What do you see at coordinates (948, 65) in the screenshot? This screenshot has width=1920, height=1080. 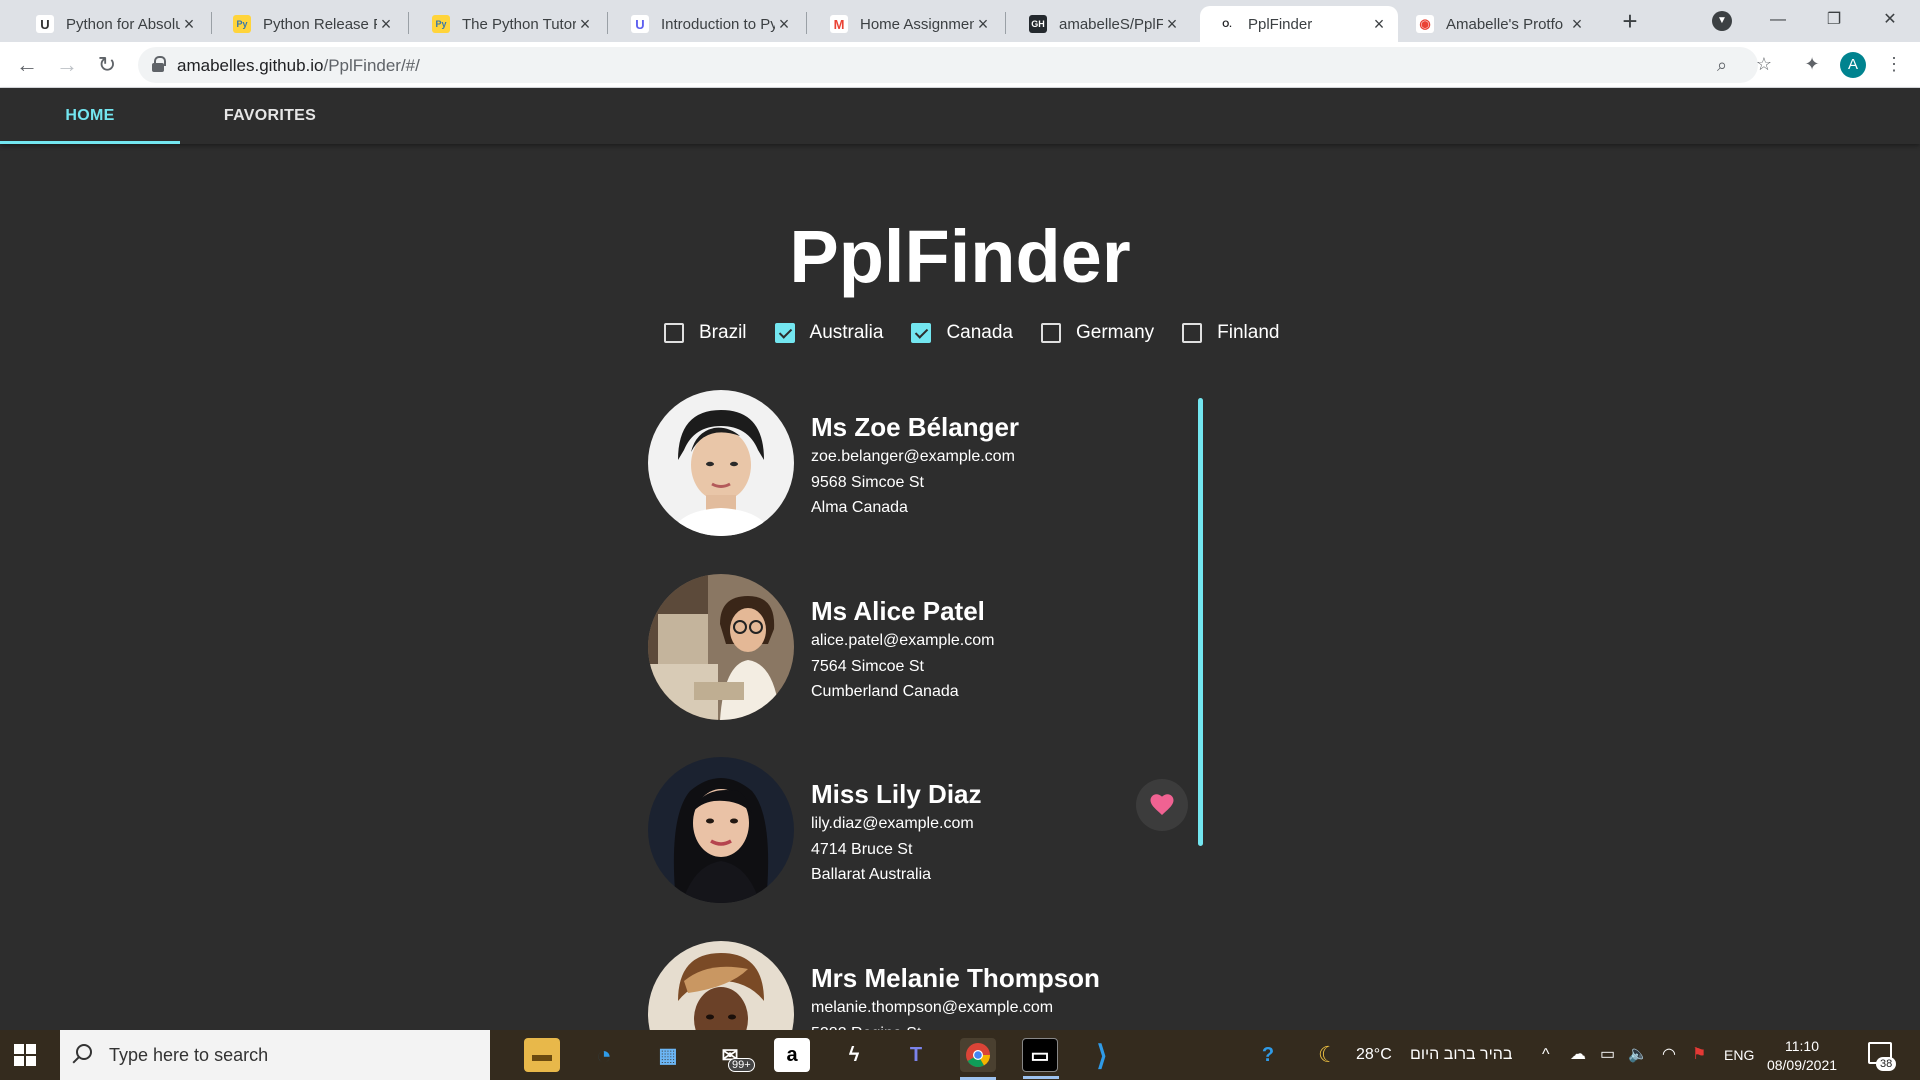 I see `address-bar: amabelles.github.io/PplFinder/#/ ⌕` at bounding box center [948, 65].